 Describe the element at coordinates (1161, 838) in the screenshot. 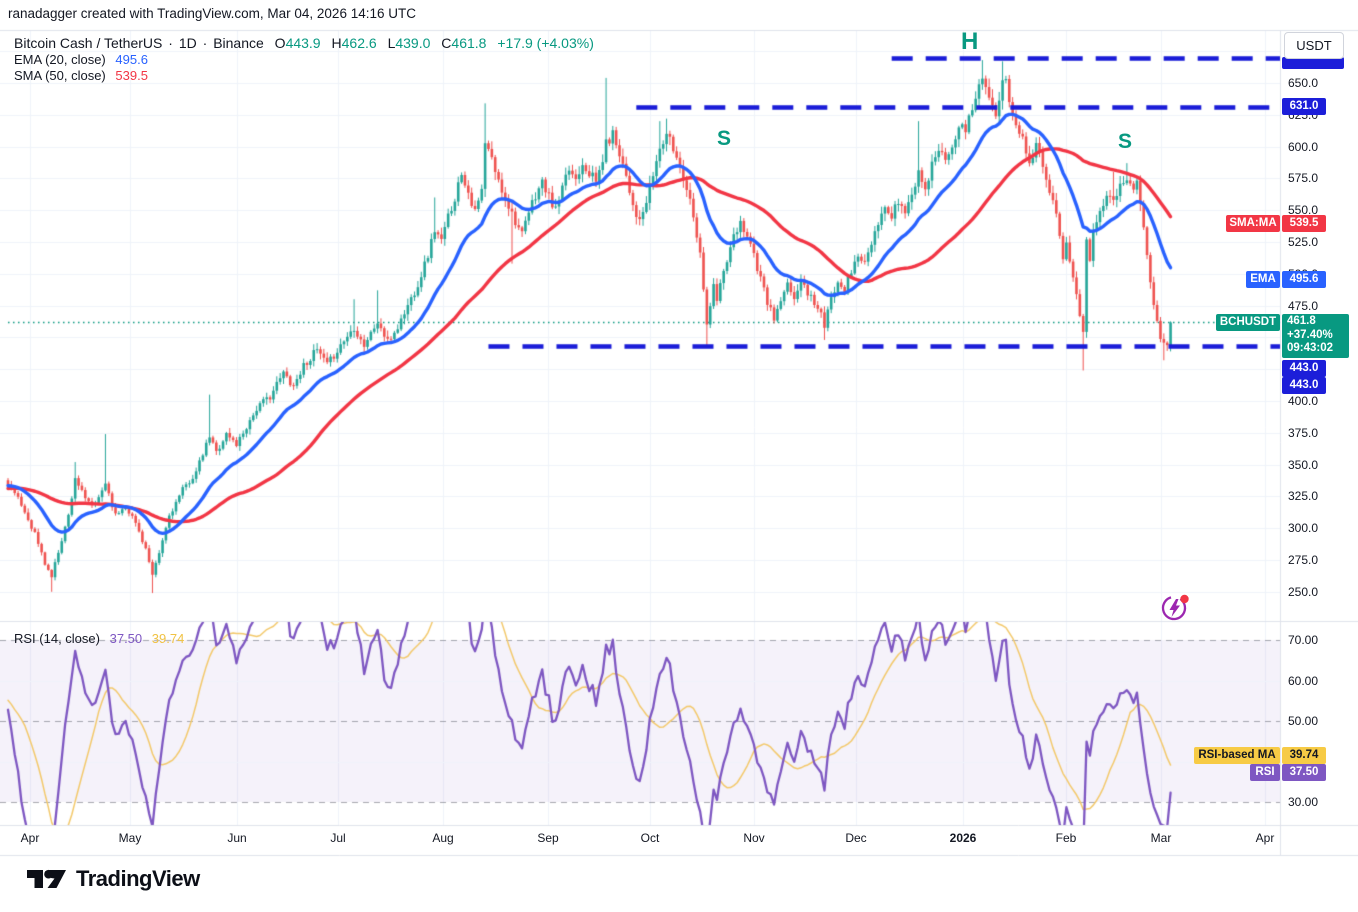

I see `time-axis-label: Mar` at that location.